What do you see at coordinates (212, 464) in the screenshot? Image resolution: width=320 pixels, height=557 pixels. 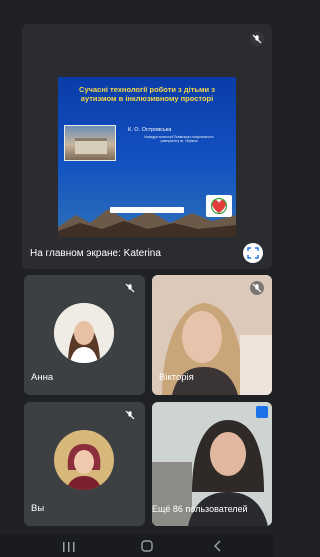 I see `more-participants-tile: Ещё 86 пользователей` at bounding box center [212, 464].